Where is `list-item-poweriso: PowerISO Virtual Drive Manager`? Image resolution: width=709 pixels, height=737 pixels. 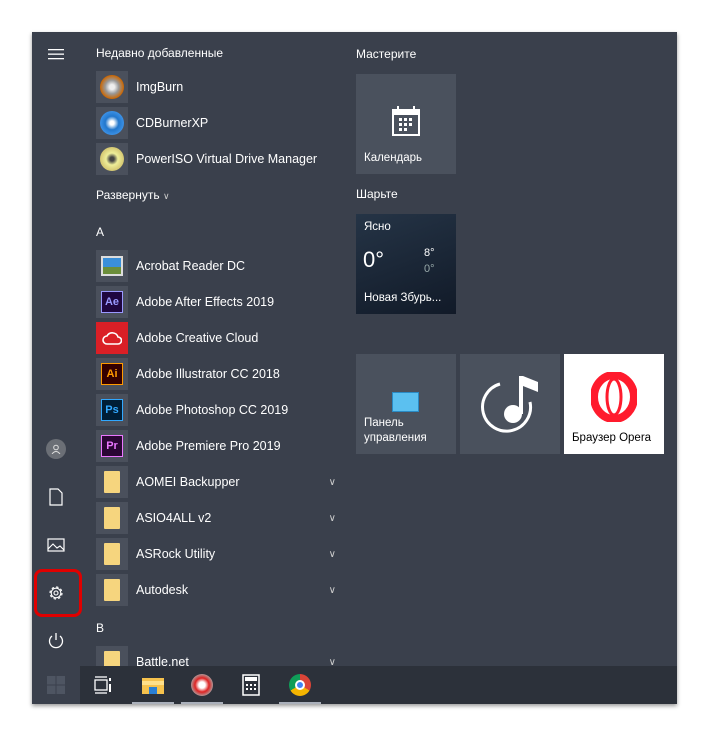
list-item-poweriso: PowerISO Virtual Drive Manager is located at coordinates (216, 159).